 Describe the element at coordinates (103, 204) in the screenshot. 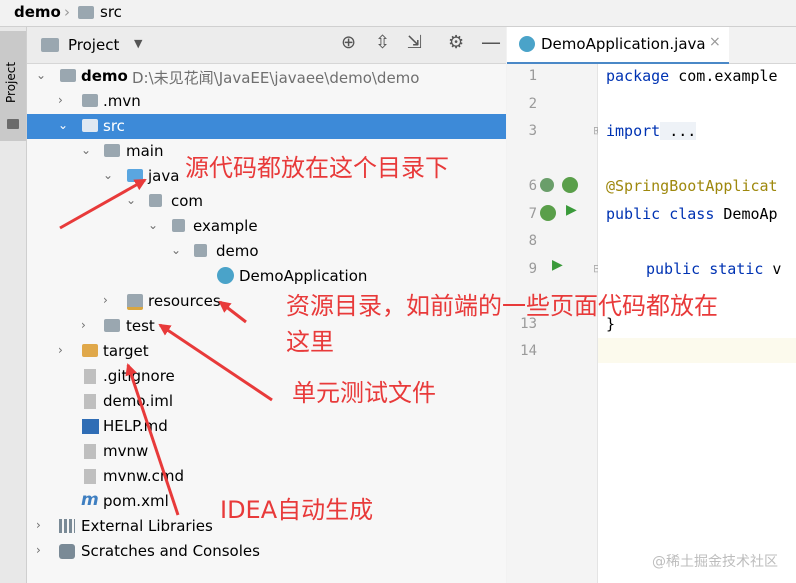

I see `arrow-java` at that location.